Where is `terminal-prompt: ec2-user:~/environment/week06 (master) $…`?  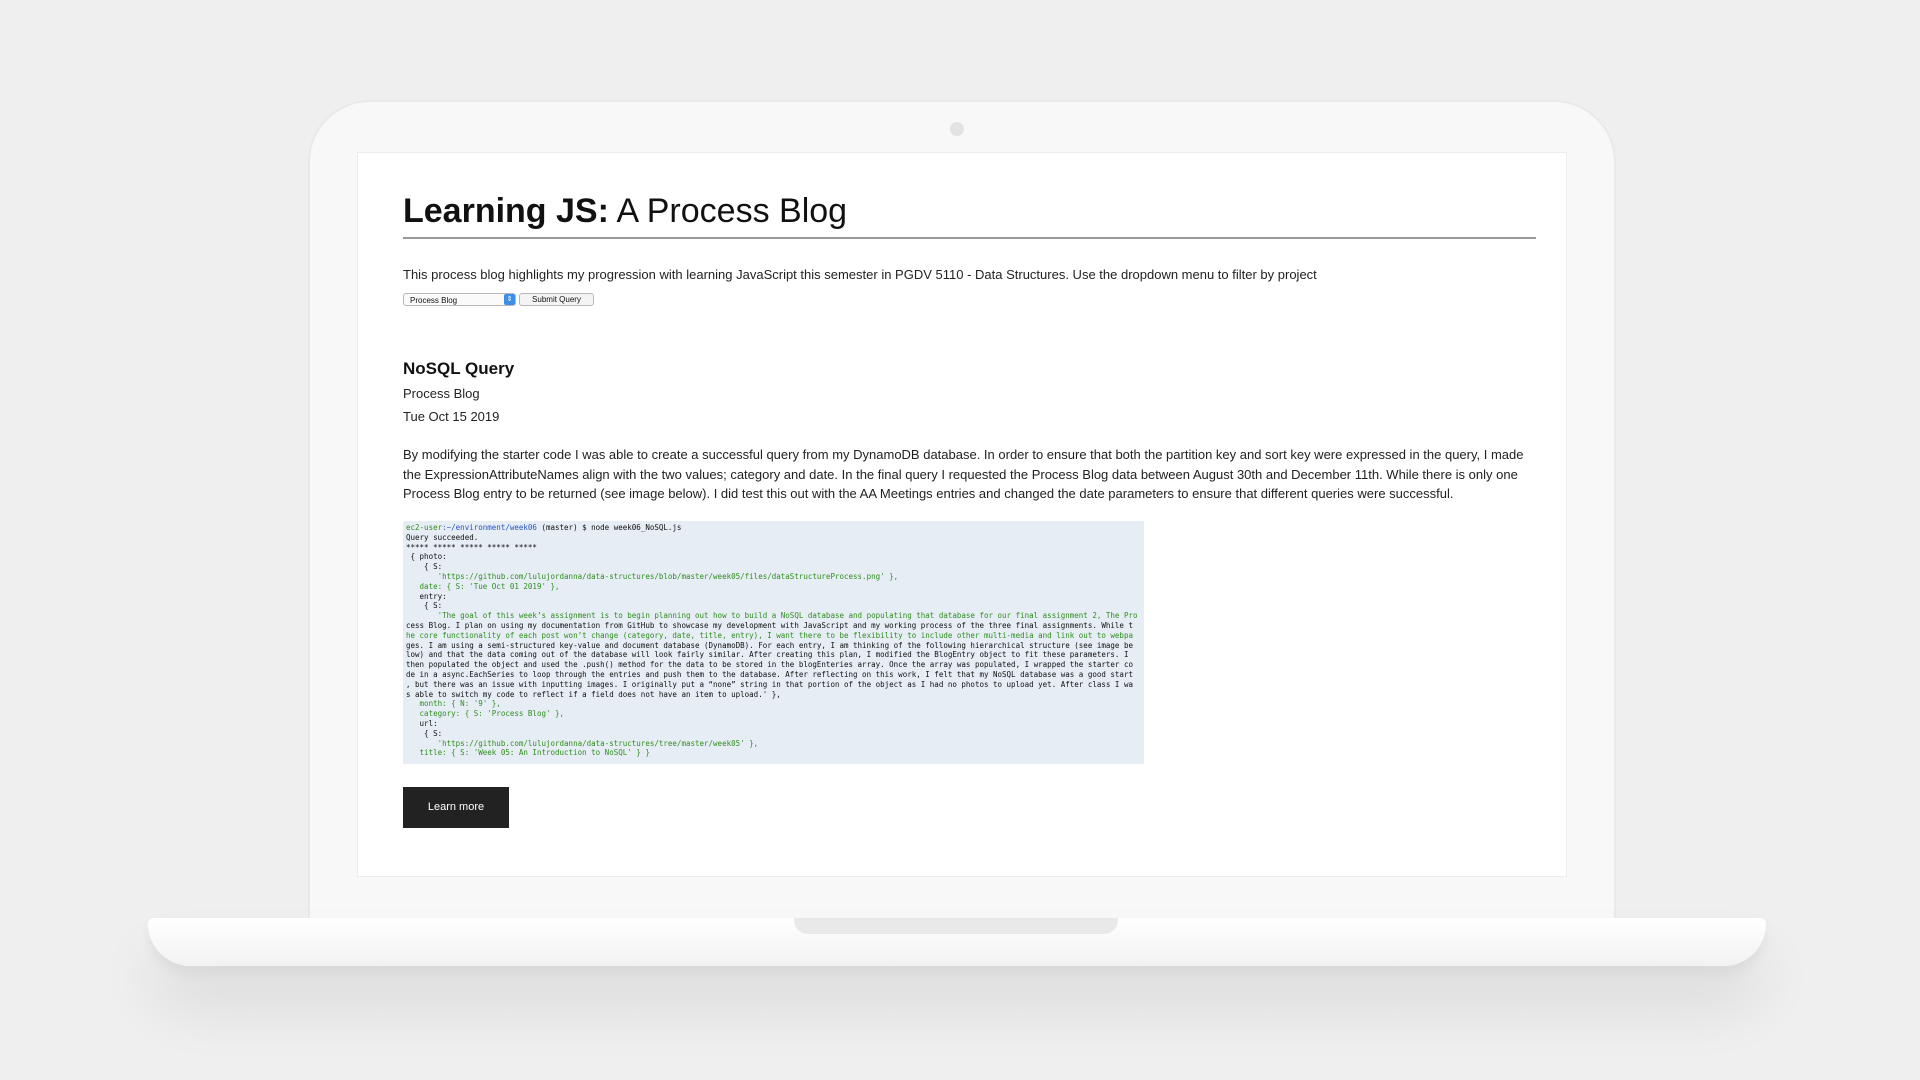
terminal-prompt: ec2-user:~/environment/week06 (master) $… is located at coordinates (773, 528).